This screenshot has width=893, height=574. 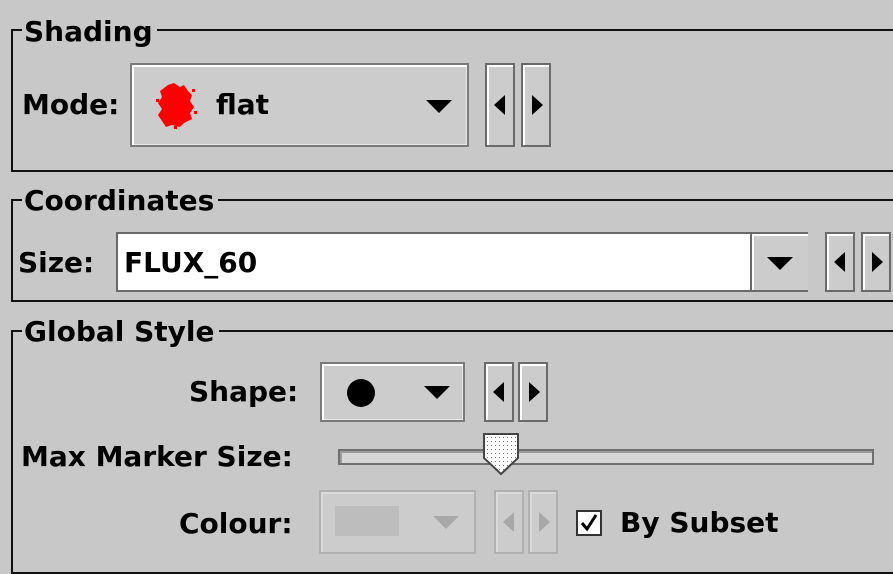 I want to click on size-label: Size:, so click(x=56, y=262).